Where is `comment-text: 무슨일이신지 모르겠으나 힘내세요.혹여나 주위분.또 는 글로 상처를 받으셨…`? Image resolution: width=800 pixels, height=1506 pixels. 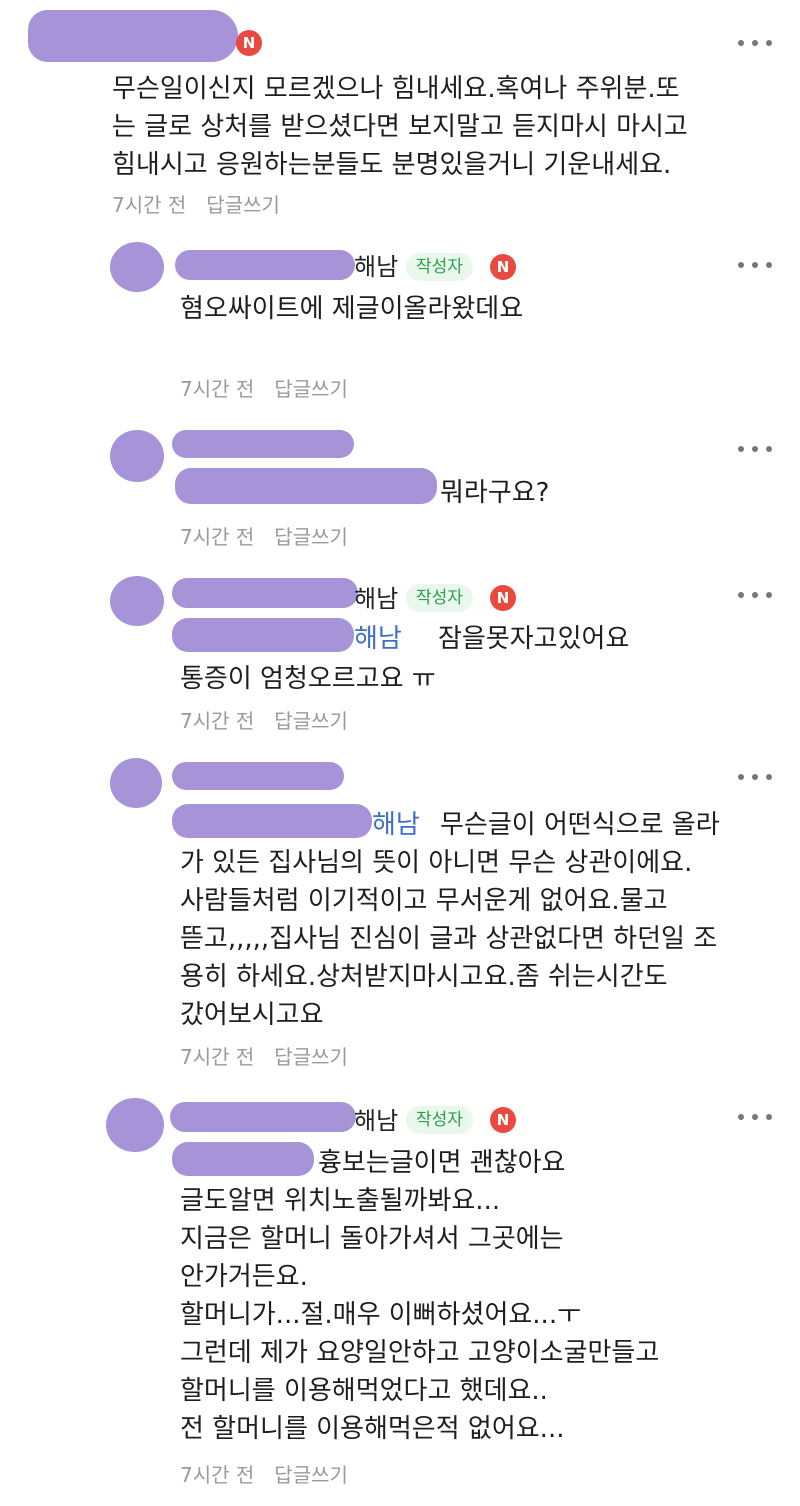
comment-text: 무슨일이신지 모르겠으나 힘내세요.혹여나 주위분.또 는 글로 상처를 받으셨… is located at coordinates (400, 127).